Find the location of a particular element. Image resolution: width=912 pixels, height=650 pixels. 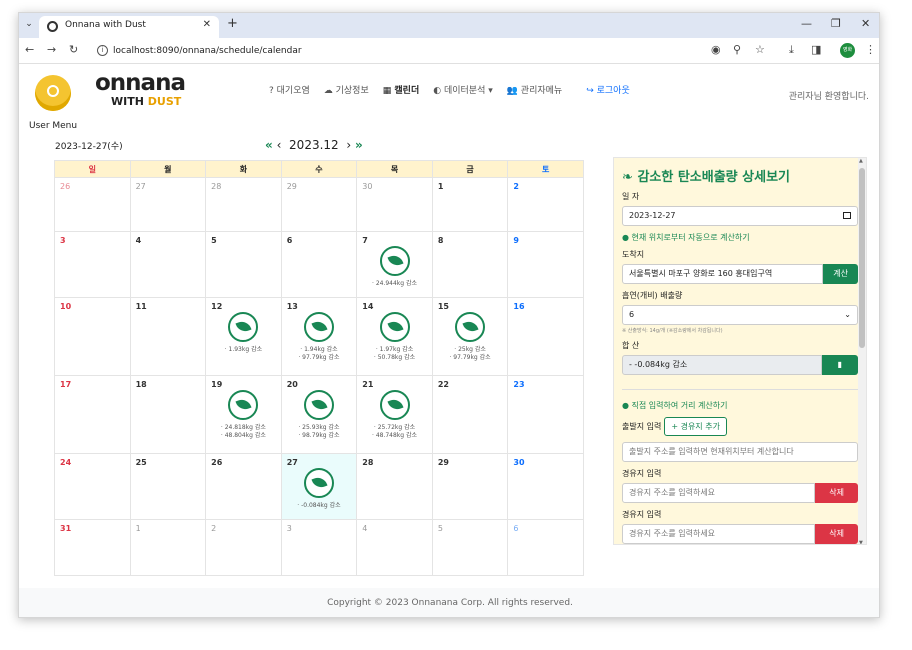

calendar-picker-icon is located at coordinates (847, 215).